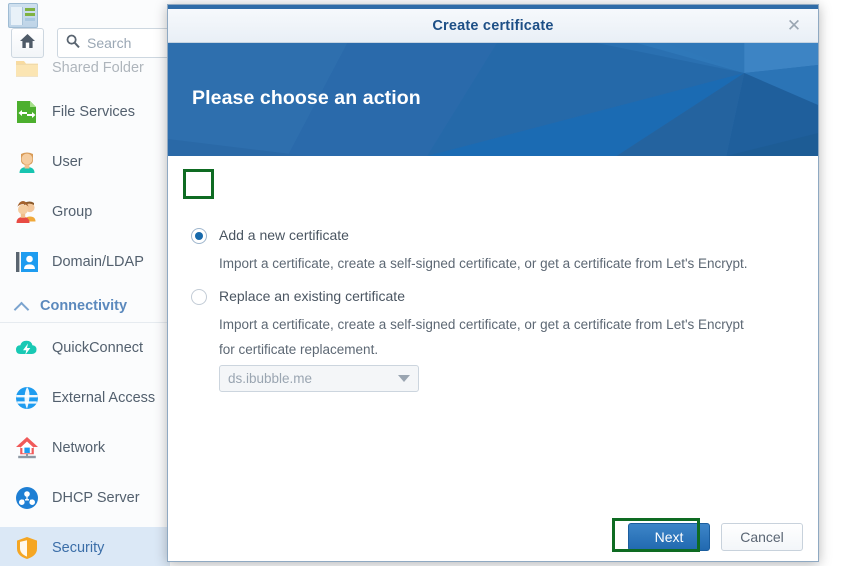 Image resolution: width=850 pixels, height=566 pixels. I want to click on sidebar-item-label: Shared Folder, so click(98, 68).